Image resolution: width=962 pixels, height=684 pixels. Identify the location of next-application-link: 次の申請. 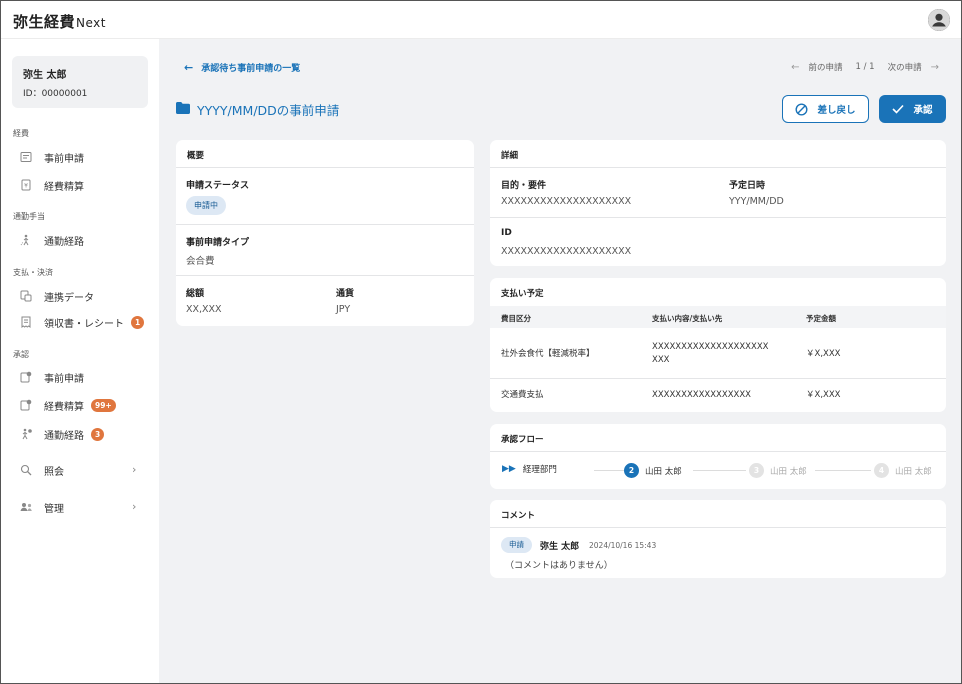
(905, 67).